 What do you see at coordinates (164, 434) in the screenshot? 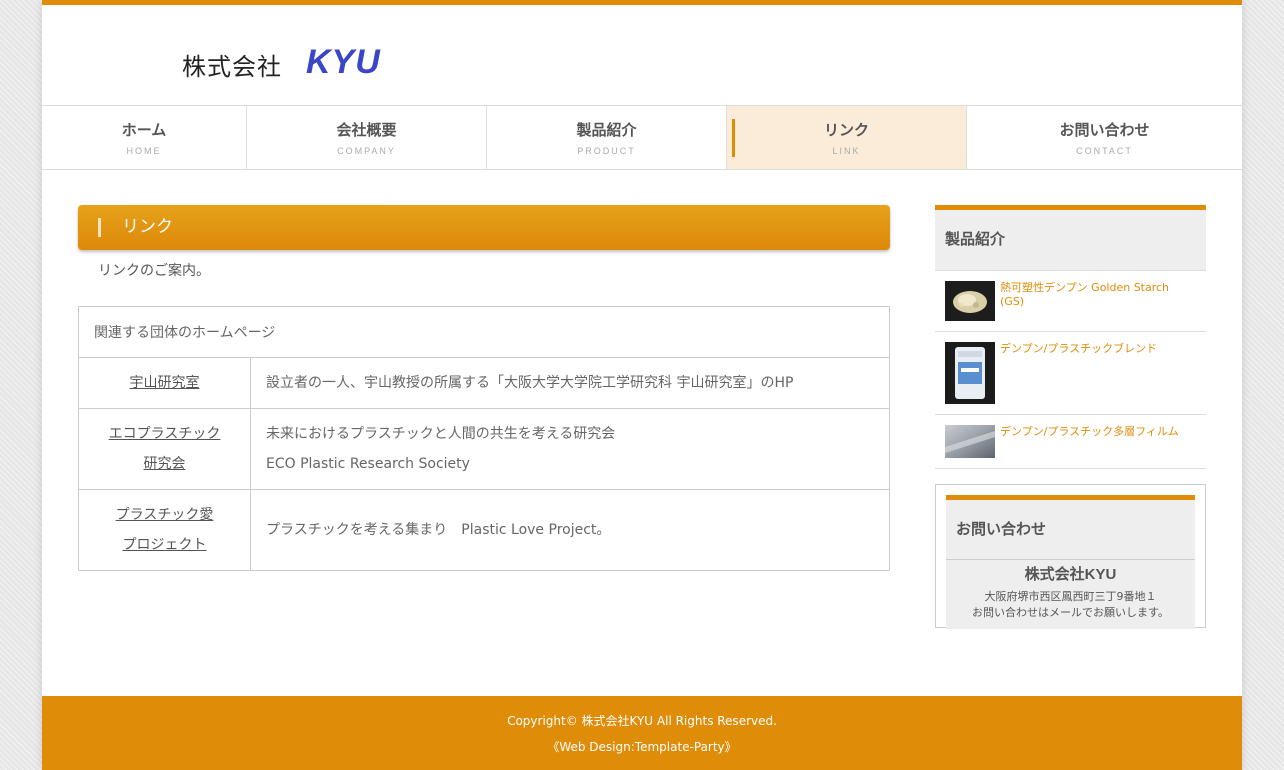
I see `link-name-line1: エコプラスチック` at bounding box center [164, 434].